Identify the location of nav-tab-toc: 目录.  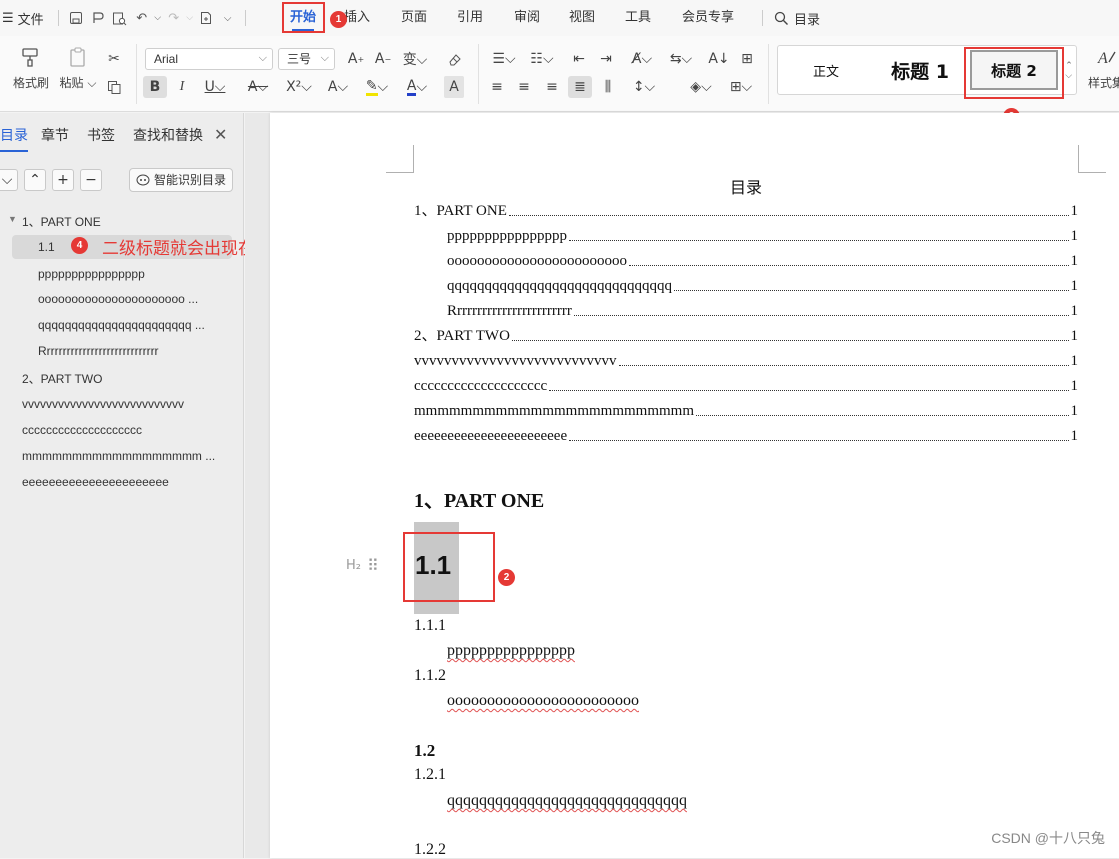
(14, 137).